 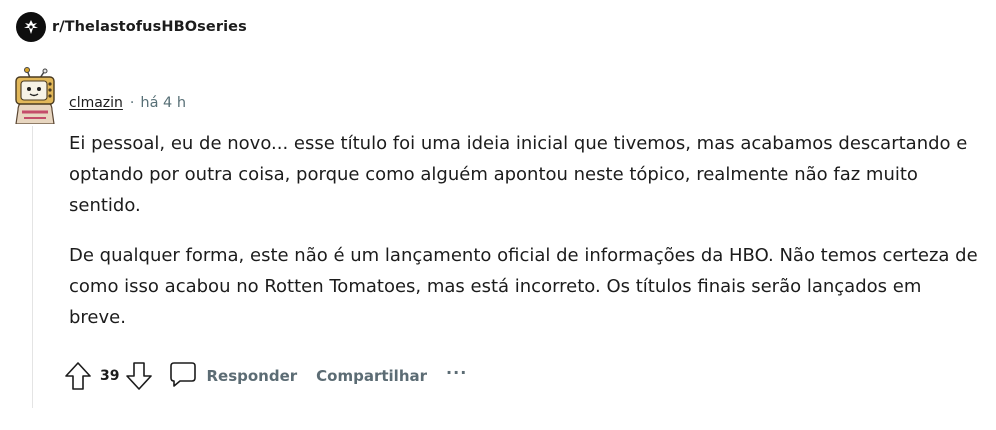 What do you see at coordinates (149, 27) in the screenshot?
I see `subreddit-name: r/ThelastofusHBOseries` at bounding box center [149, 27].